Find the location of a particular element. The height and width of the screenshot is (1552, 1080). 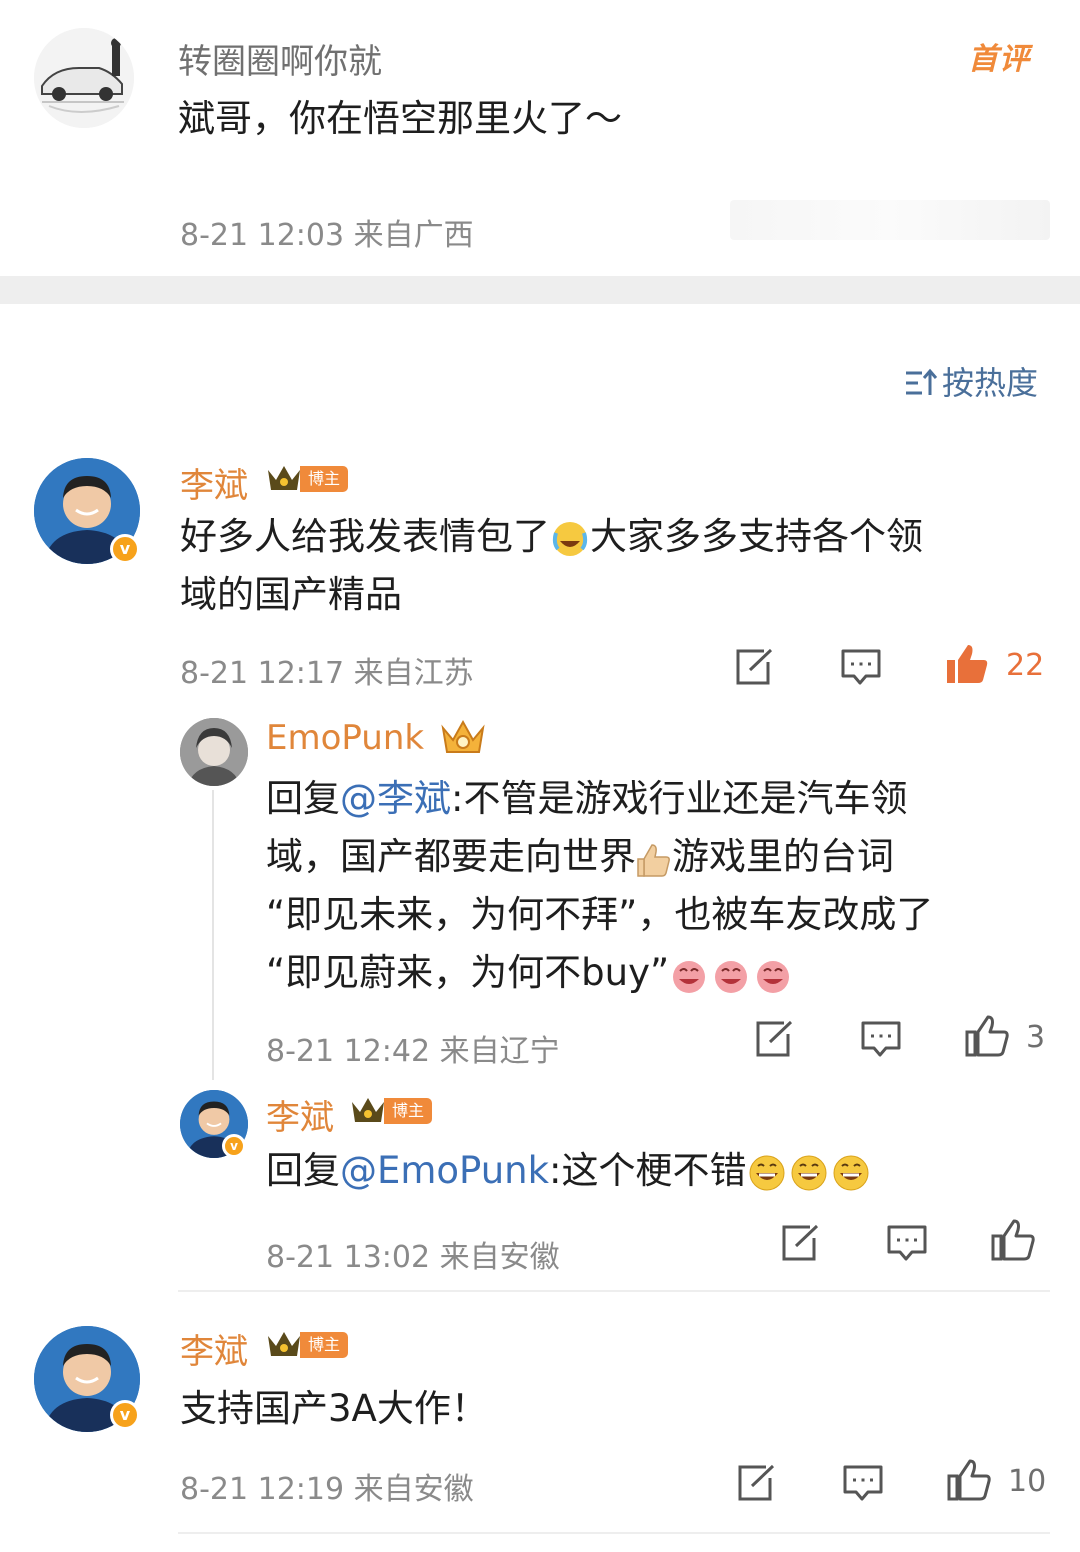

reply-line: 回复@李斌:不管是游戏行业还是汽车领 is located at coordinates (656, 799).